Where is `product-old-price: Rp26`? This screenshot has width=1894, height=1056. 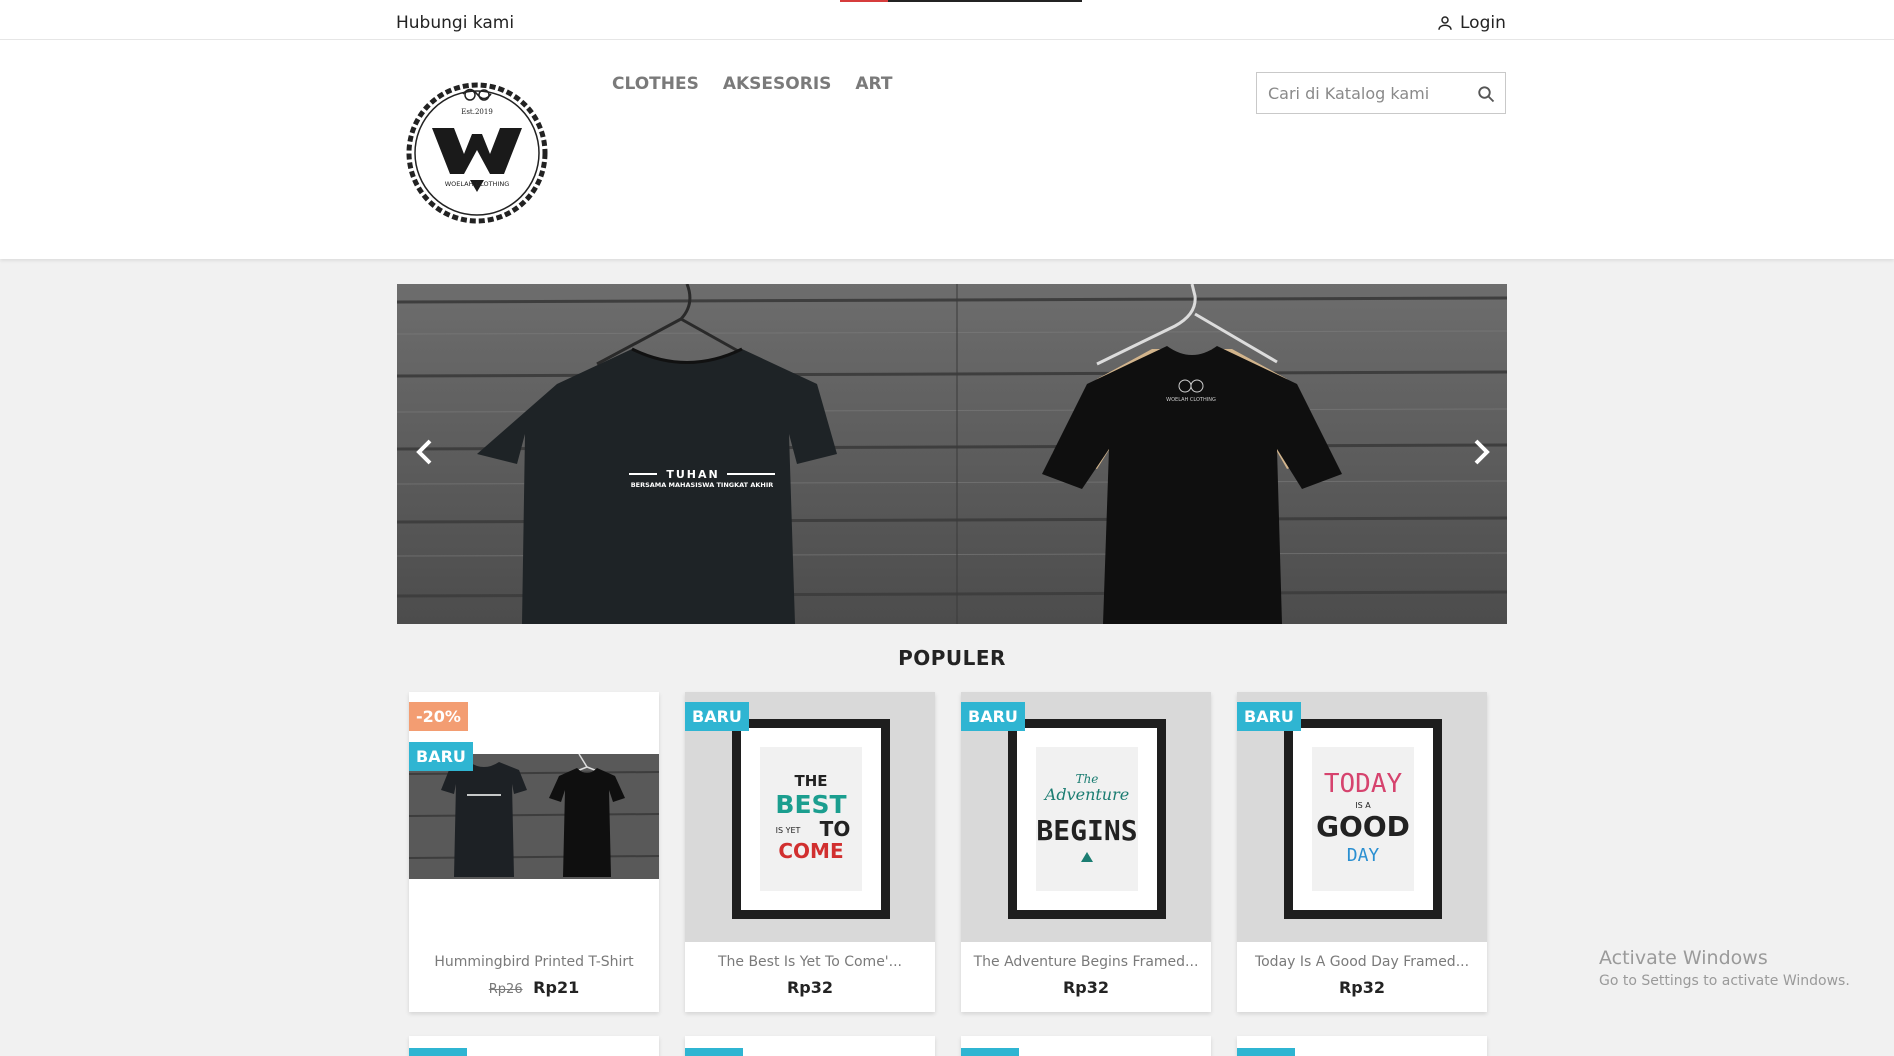 product-old-price: Rp26 is located at coordinates (505, 989).